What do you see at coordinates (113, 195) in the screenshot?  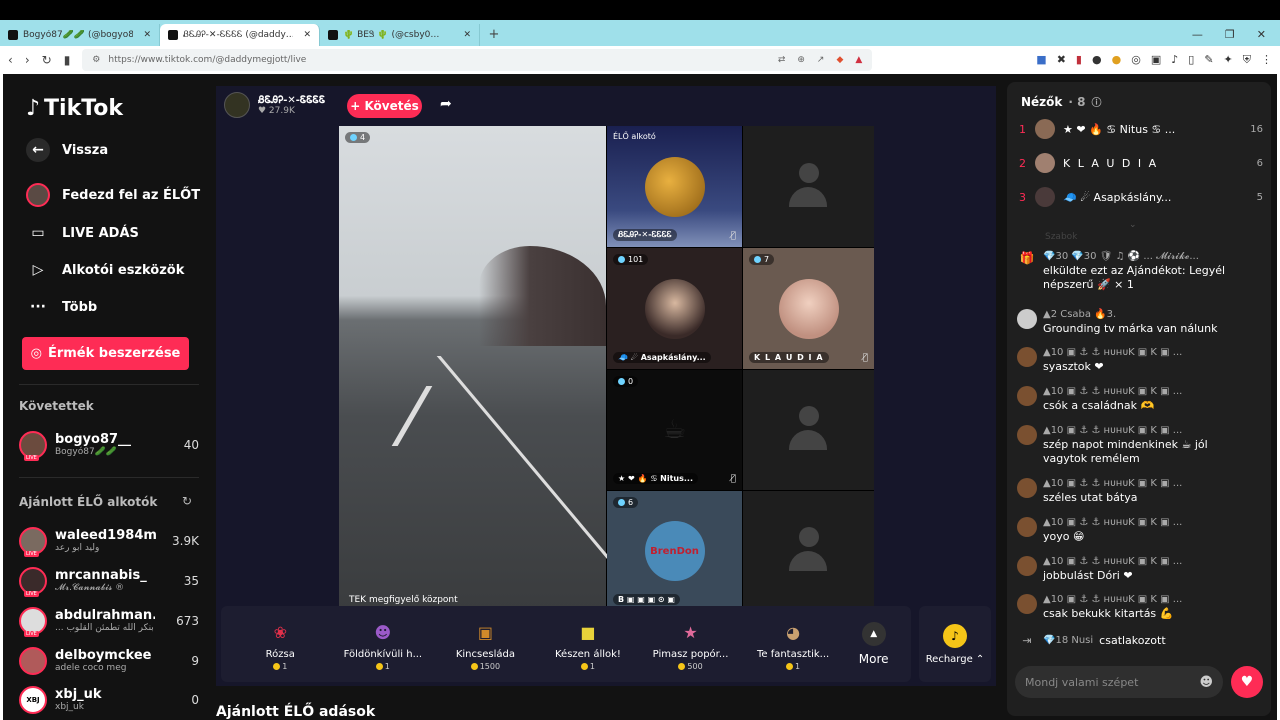 I see `nav-explore-live: Fedezd fel az ÉLŐT` at bounding box center [113, 195].